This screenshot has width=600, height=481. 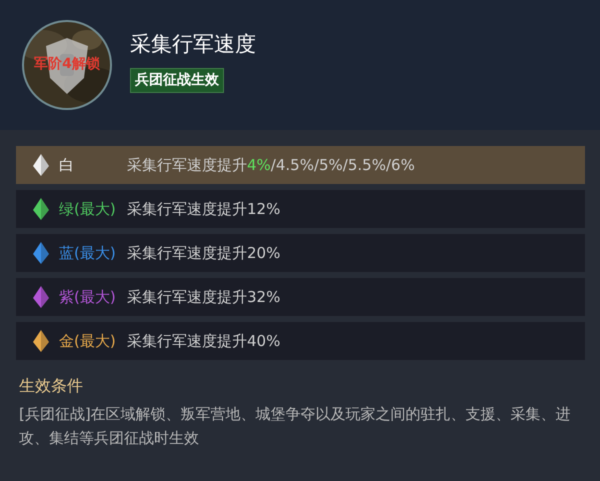 What do you see at coordinates (300, 253) in the screenshot?
I see `tier-row: 蓝(最大) 采集行军速度提升20%` at bounding box center [300, 253].